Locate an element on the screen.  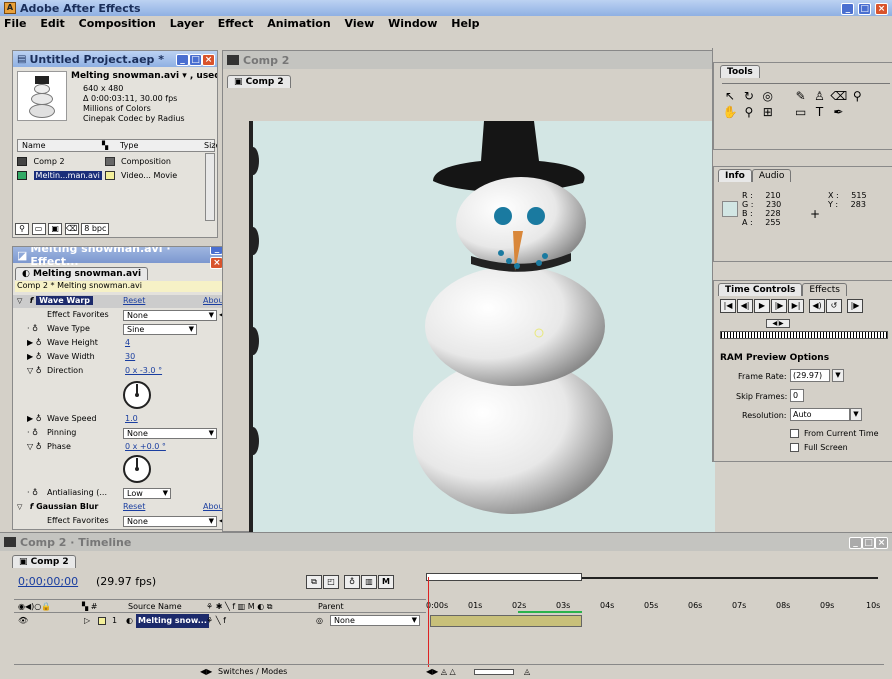
bpc-button: 8 bpc is located at coordinates (95, 229).